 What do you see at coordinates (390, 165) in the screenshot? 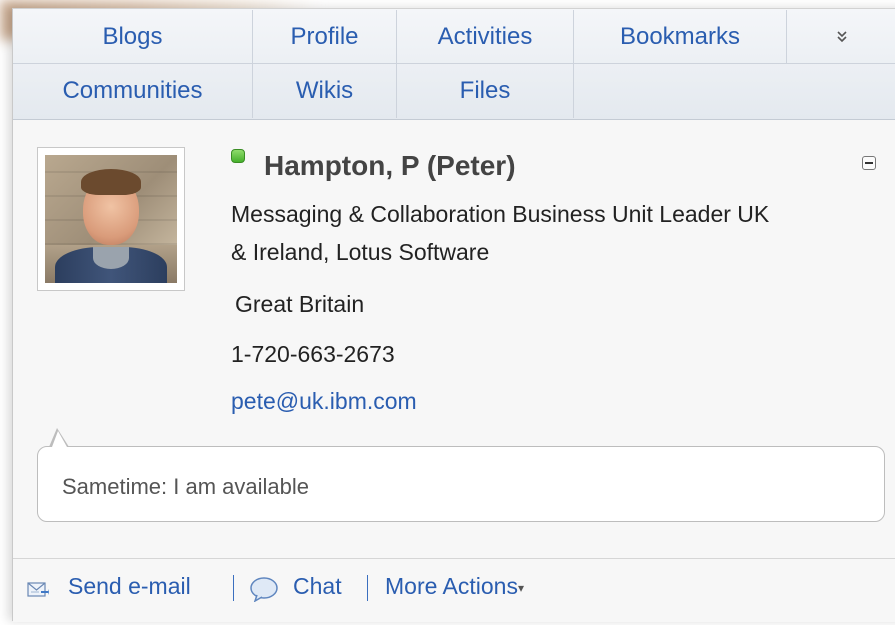
I see `person-name: Hampton, P (Peter)` at bounding box center [390, 165].